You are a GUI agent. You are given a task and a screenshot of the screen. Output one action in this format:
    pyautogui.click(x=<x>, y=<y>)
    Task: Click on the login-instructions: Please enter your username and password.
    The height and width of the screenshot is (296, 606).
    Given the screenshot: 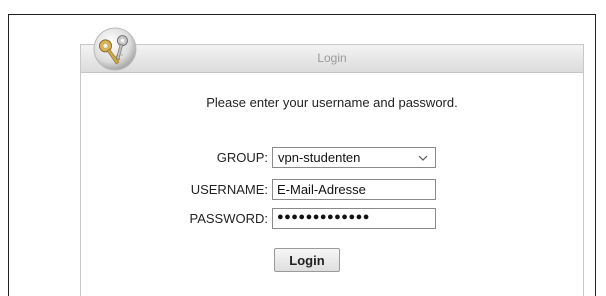 What is the action you would take?
    pyautogui.click(x=332, y=102)
    